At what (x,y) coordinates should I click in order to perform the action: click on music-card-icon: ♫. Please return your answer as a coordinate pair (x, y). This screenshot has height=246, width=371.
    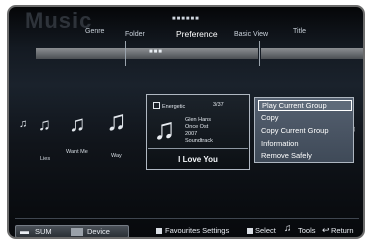
    Looking at the image, I should click on (164, 129).